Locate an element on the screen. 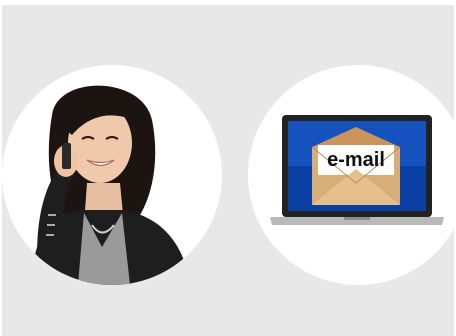  envelope-label: e-mail is located at coordinates (356, 160).